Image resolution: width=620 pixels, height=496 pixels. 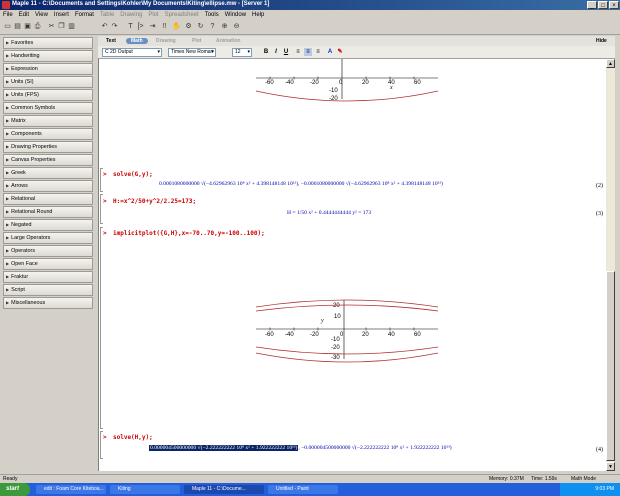 I want to click on menu-drawing: Drawing, so click(x=131, y=15).